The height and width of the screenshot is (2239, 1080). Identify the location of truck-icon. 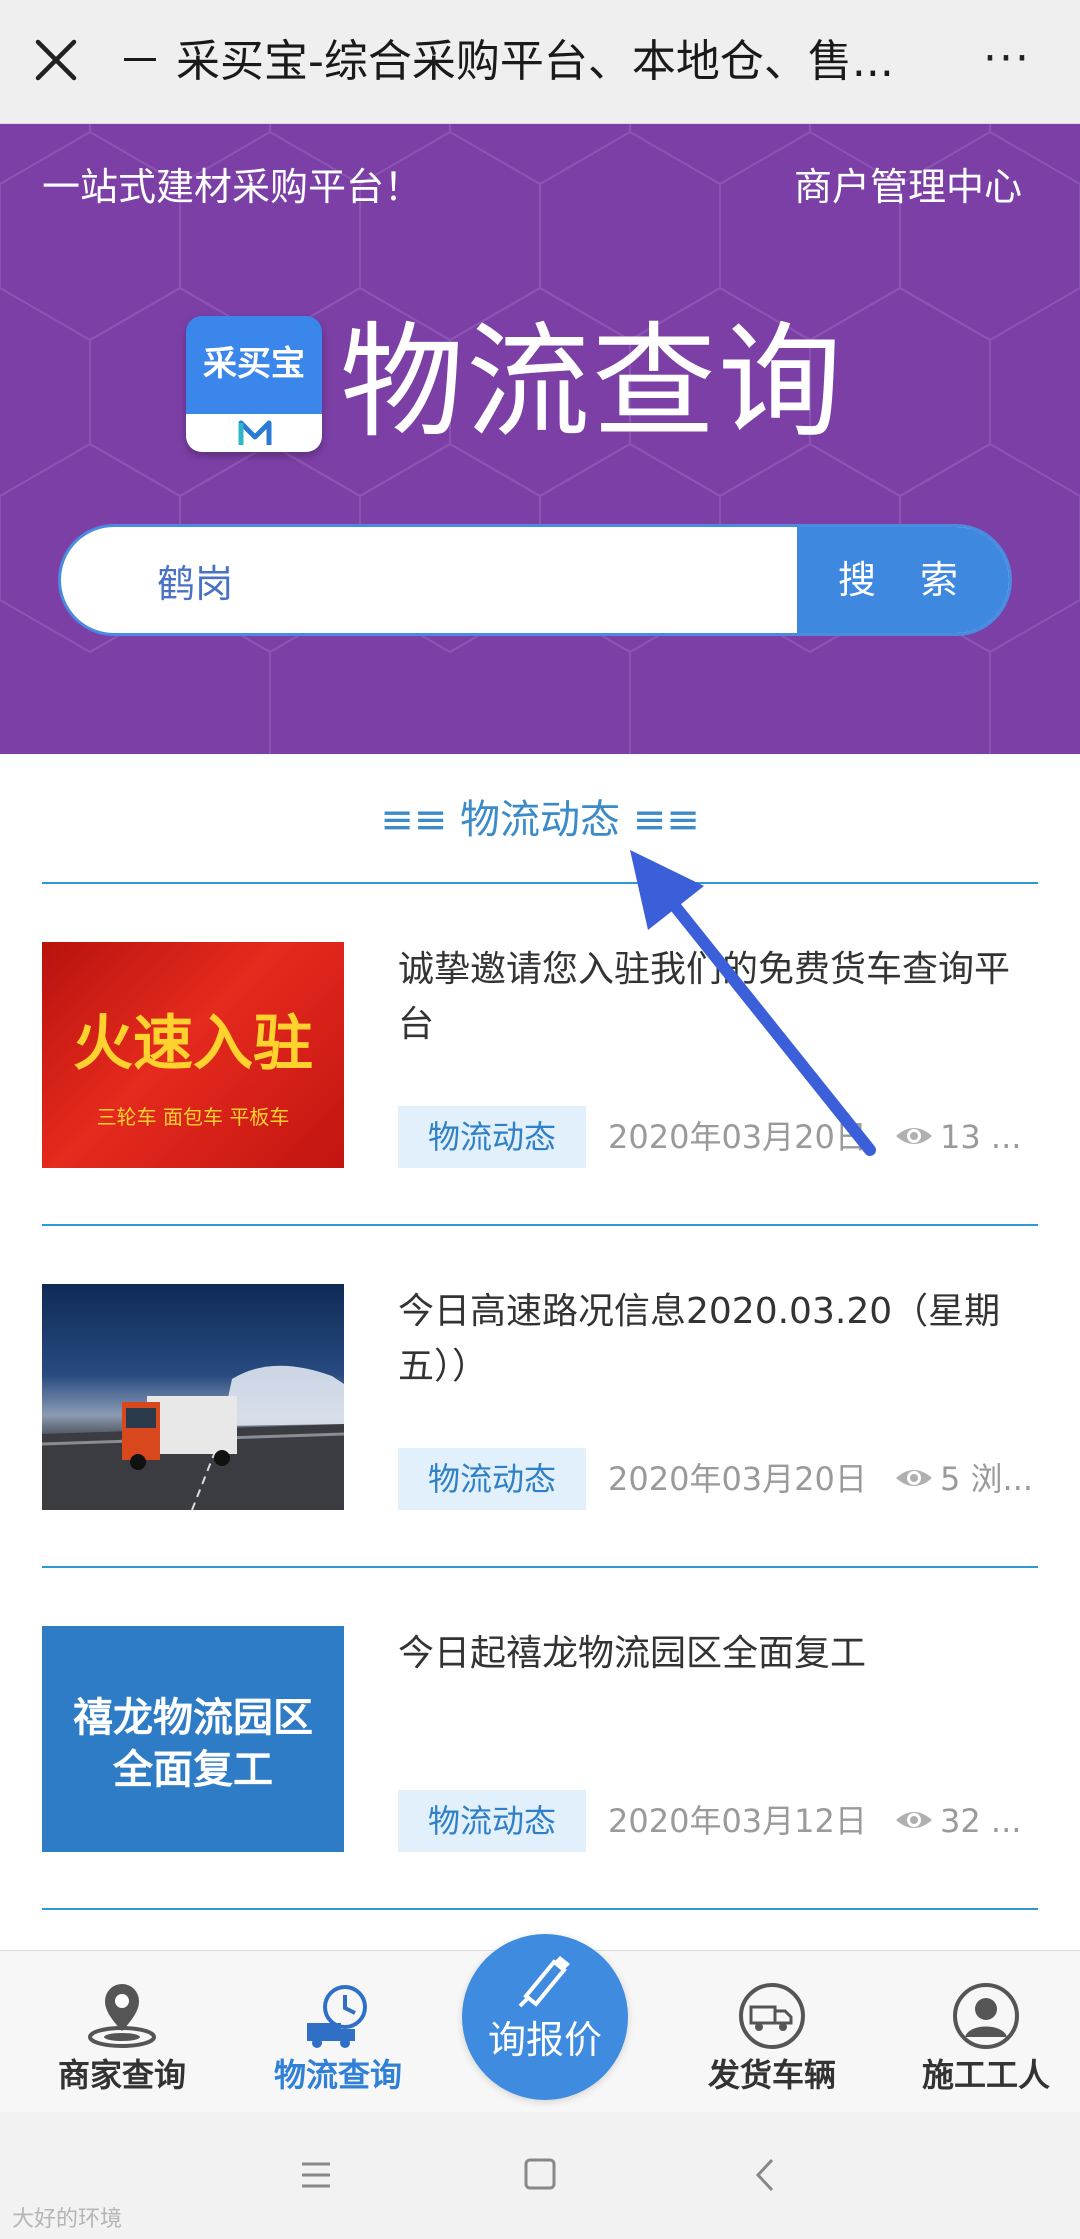
(772, 2016).